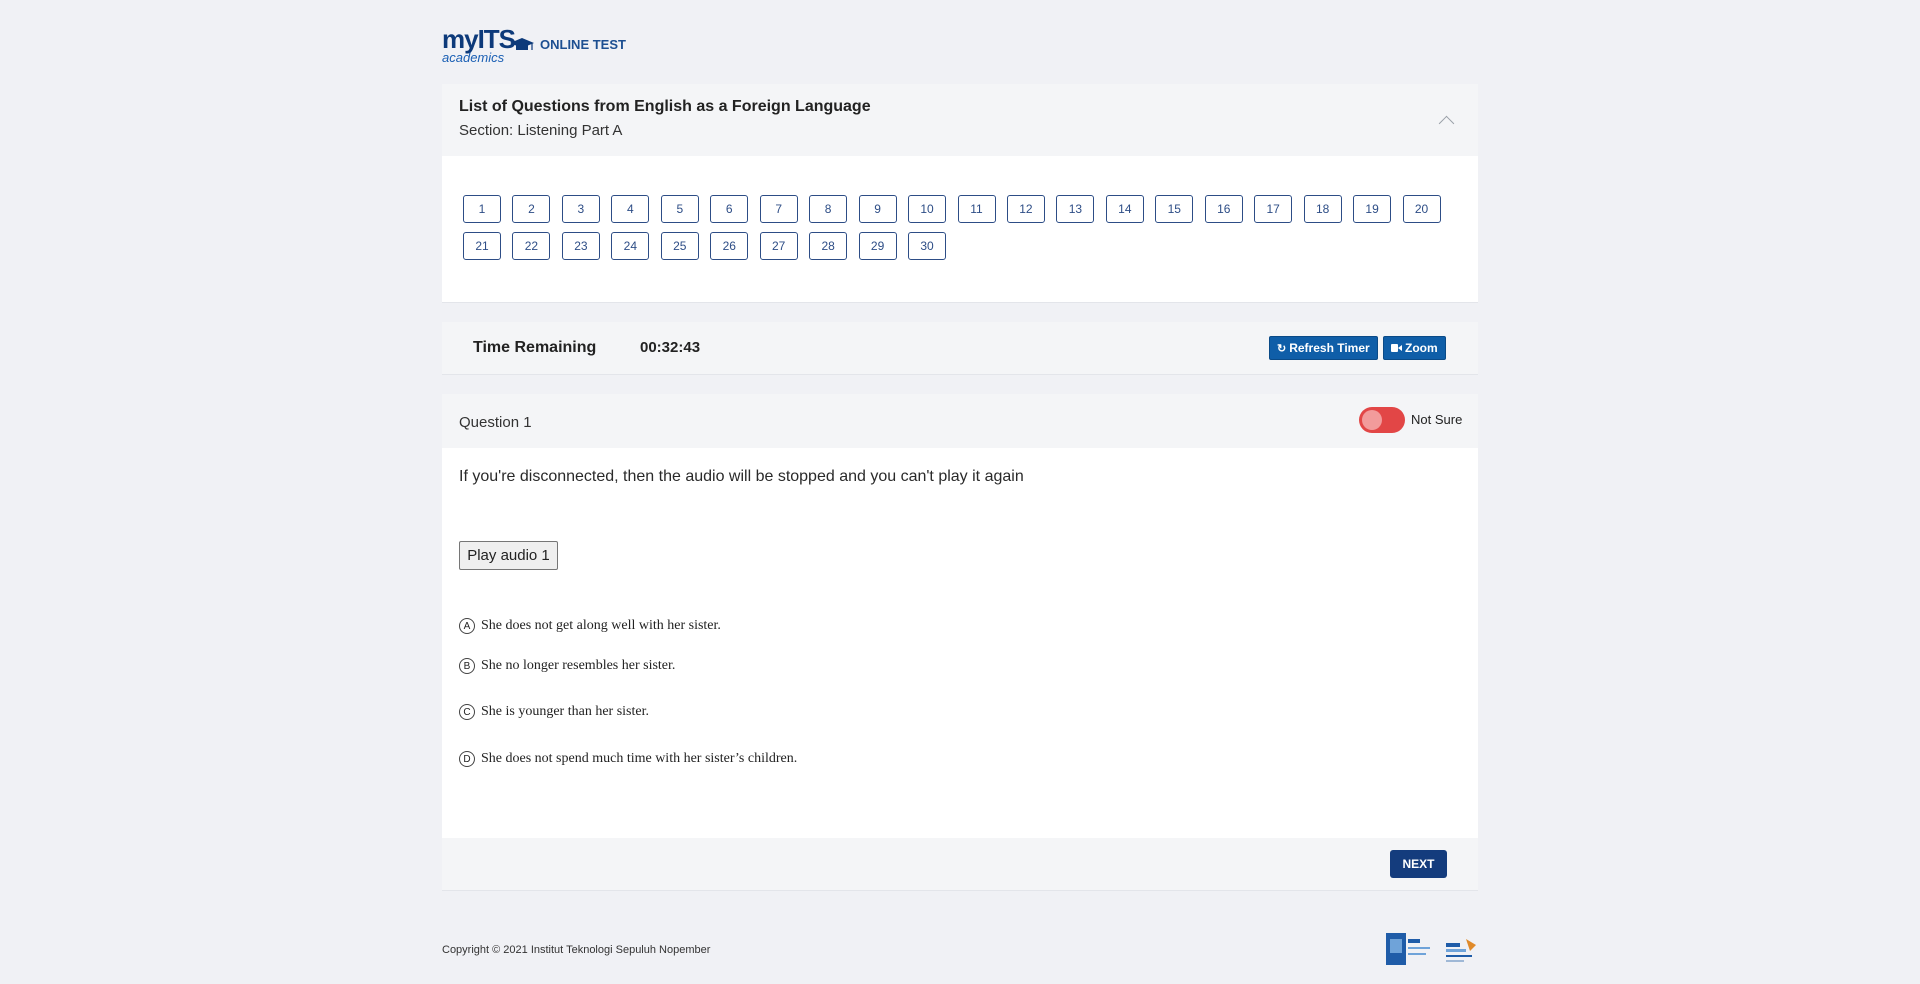 This screenshot has height=984, width=1920. Describe the element at coordinates (1282, 348) in the screenshot. I see `refresh-icon: ↻` at that location.